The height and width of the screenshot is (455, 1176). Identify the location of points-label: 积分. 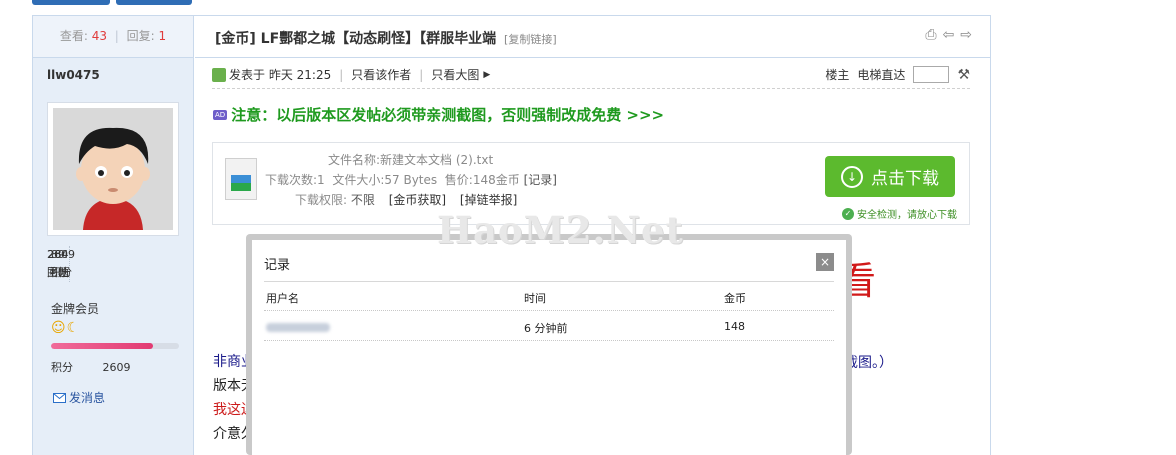
(62, 367).